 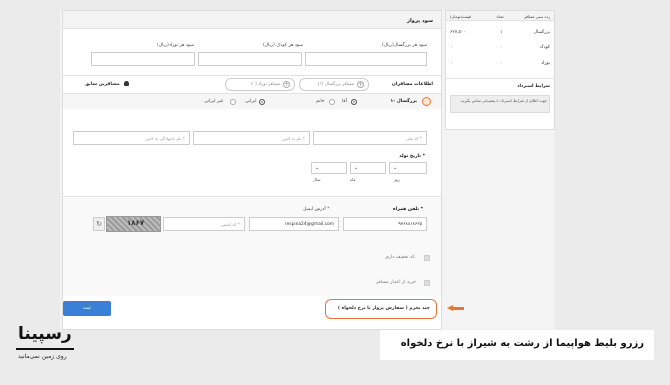 I want to click on email-input: respina24@gmail.com, so click(x=294, y=224).